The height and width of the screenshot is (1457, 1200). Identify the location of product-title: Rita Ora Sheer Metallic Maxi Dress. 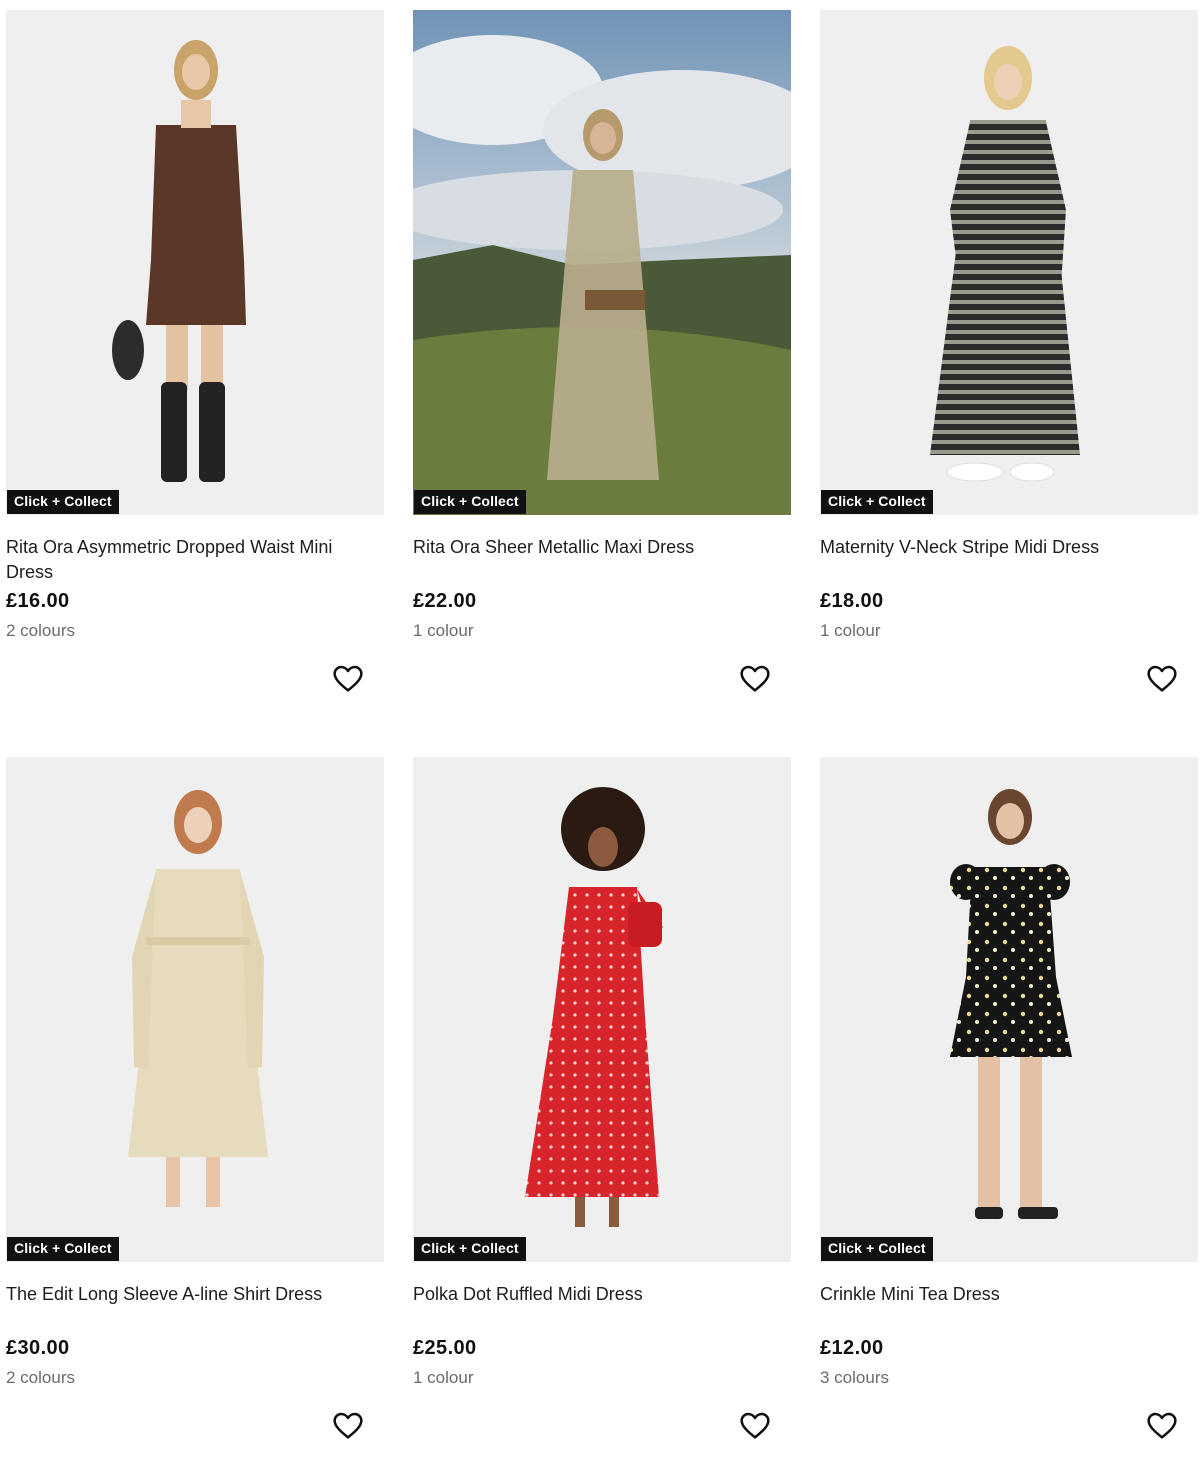
(598, 547).